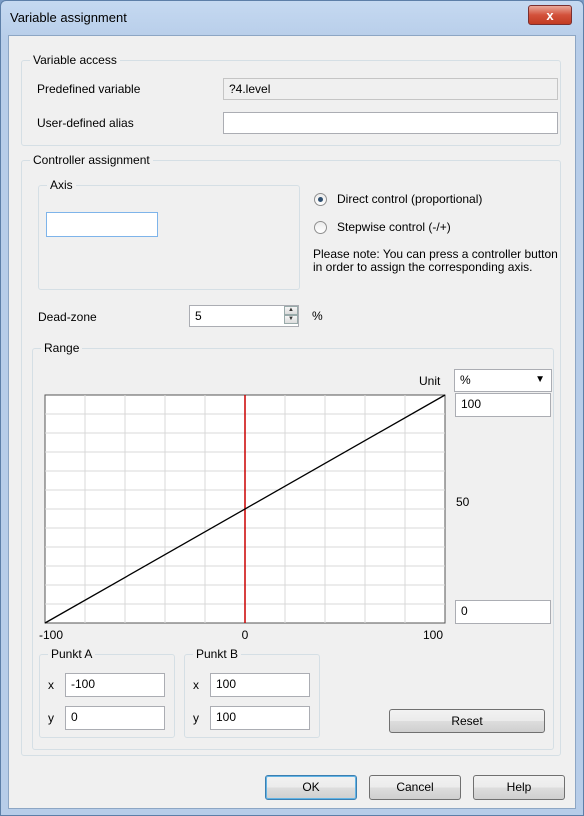 The image size is (584, 816). What do you see at coordinates (245, 635) in the screenshot?
I see `x-tick-label: 0` at bounding box center [245, 635].